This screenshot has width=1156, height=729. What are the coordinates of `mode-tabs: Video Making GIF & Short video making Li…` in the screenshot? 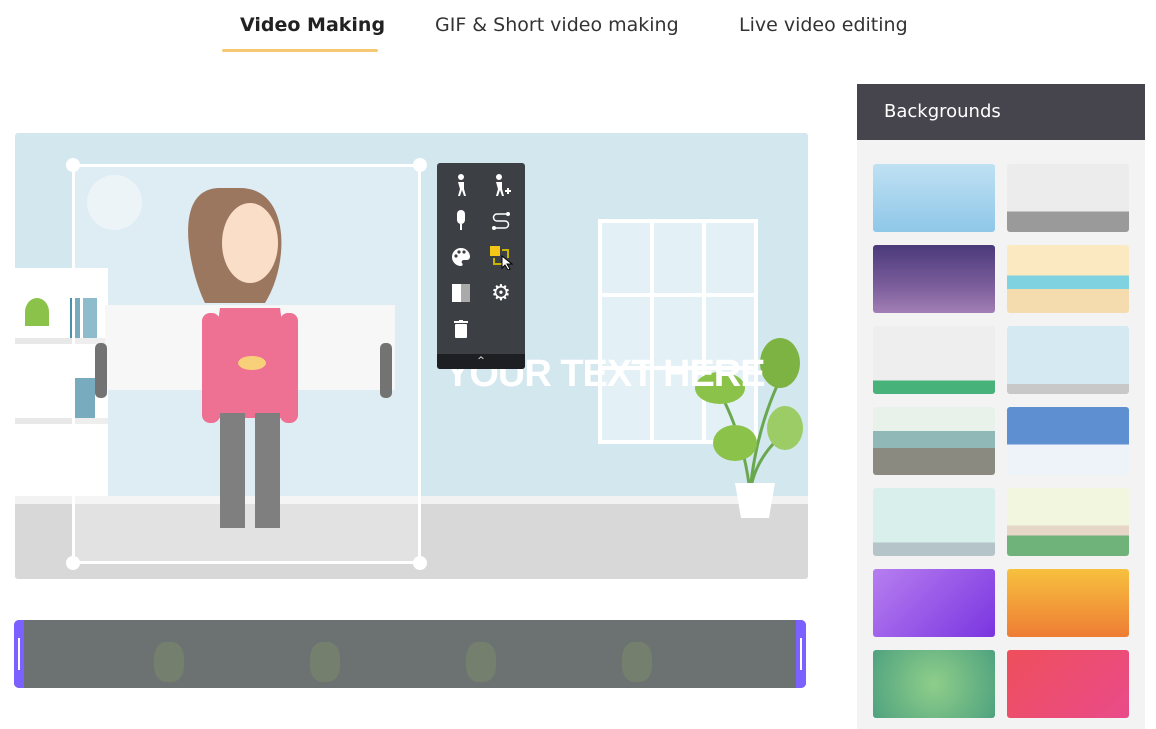 It's located at (578, 34).